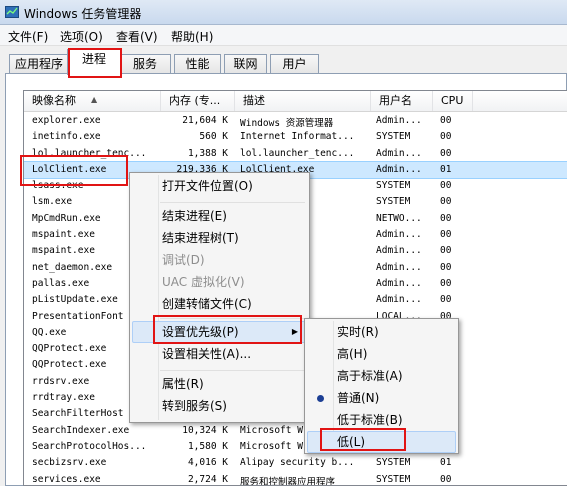 Image resolution: width=567 pixels, height=486 pixels. What do you see at coordinates (320, 398) in the screenshot?
I see `radio-selected-icon` at bounding box center [320, 398].